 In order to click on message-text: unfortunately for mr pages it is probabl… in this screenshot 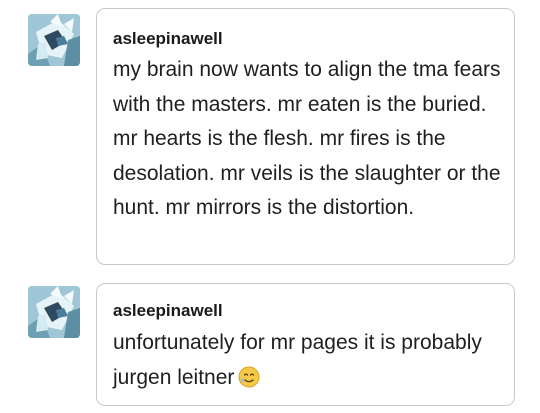, I will do `click(310, 360)`.